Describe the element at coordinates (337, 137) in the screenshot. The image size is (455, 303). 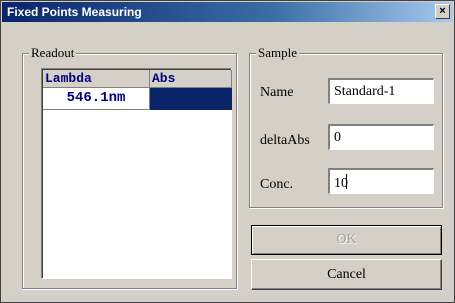
I see `delta-abs-field-value: 0` at that location.